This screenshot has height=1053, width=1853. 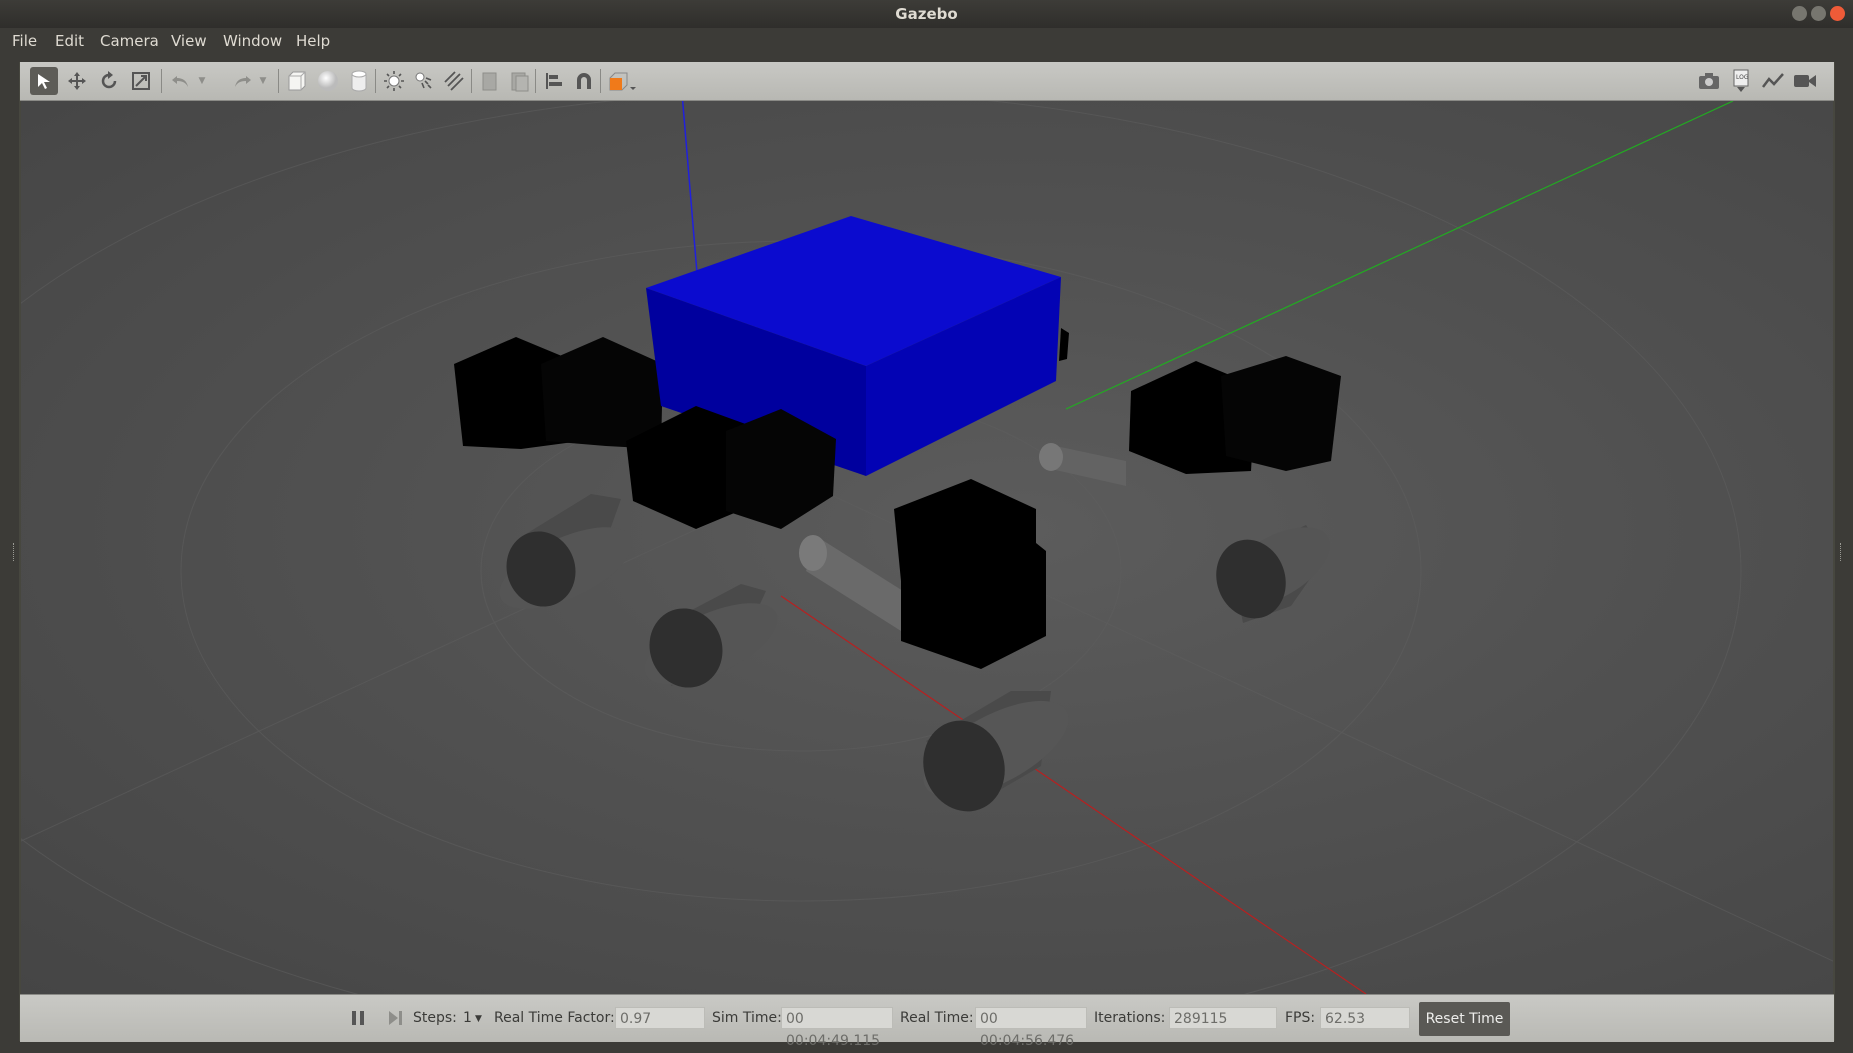 What do you see at coordinates (1837, 13) in the screenshot?
I see `close-button` at bounding box center [1837, 13].